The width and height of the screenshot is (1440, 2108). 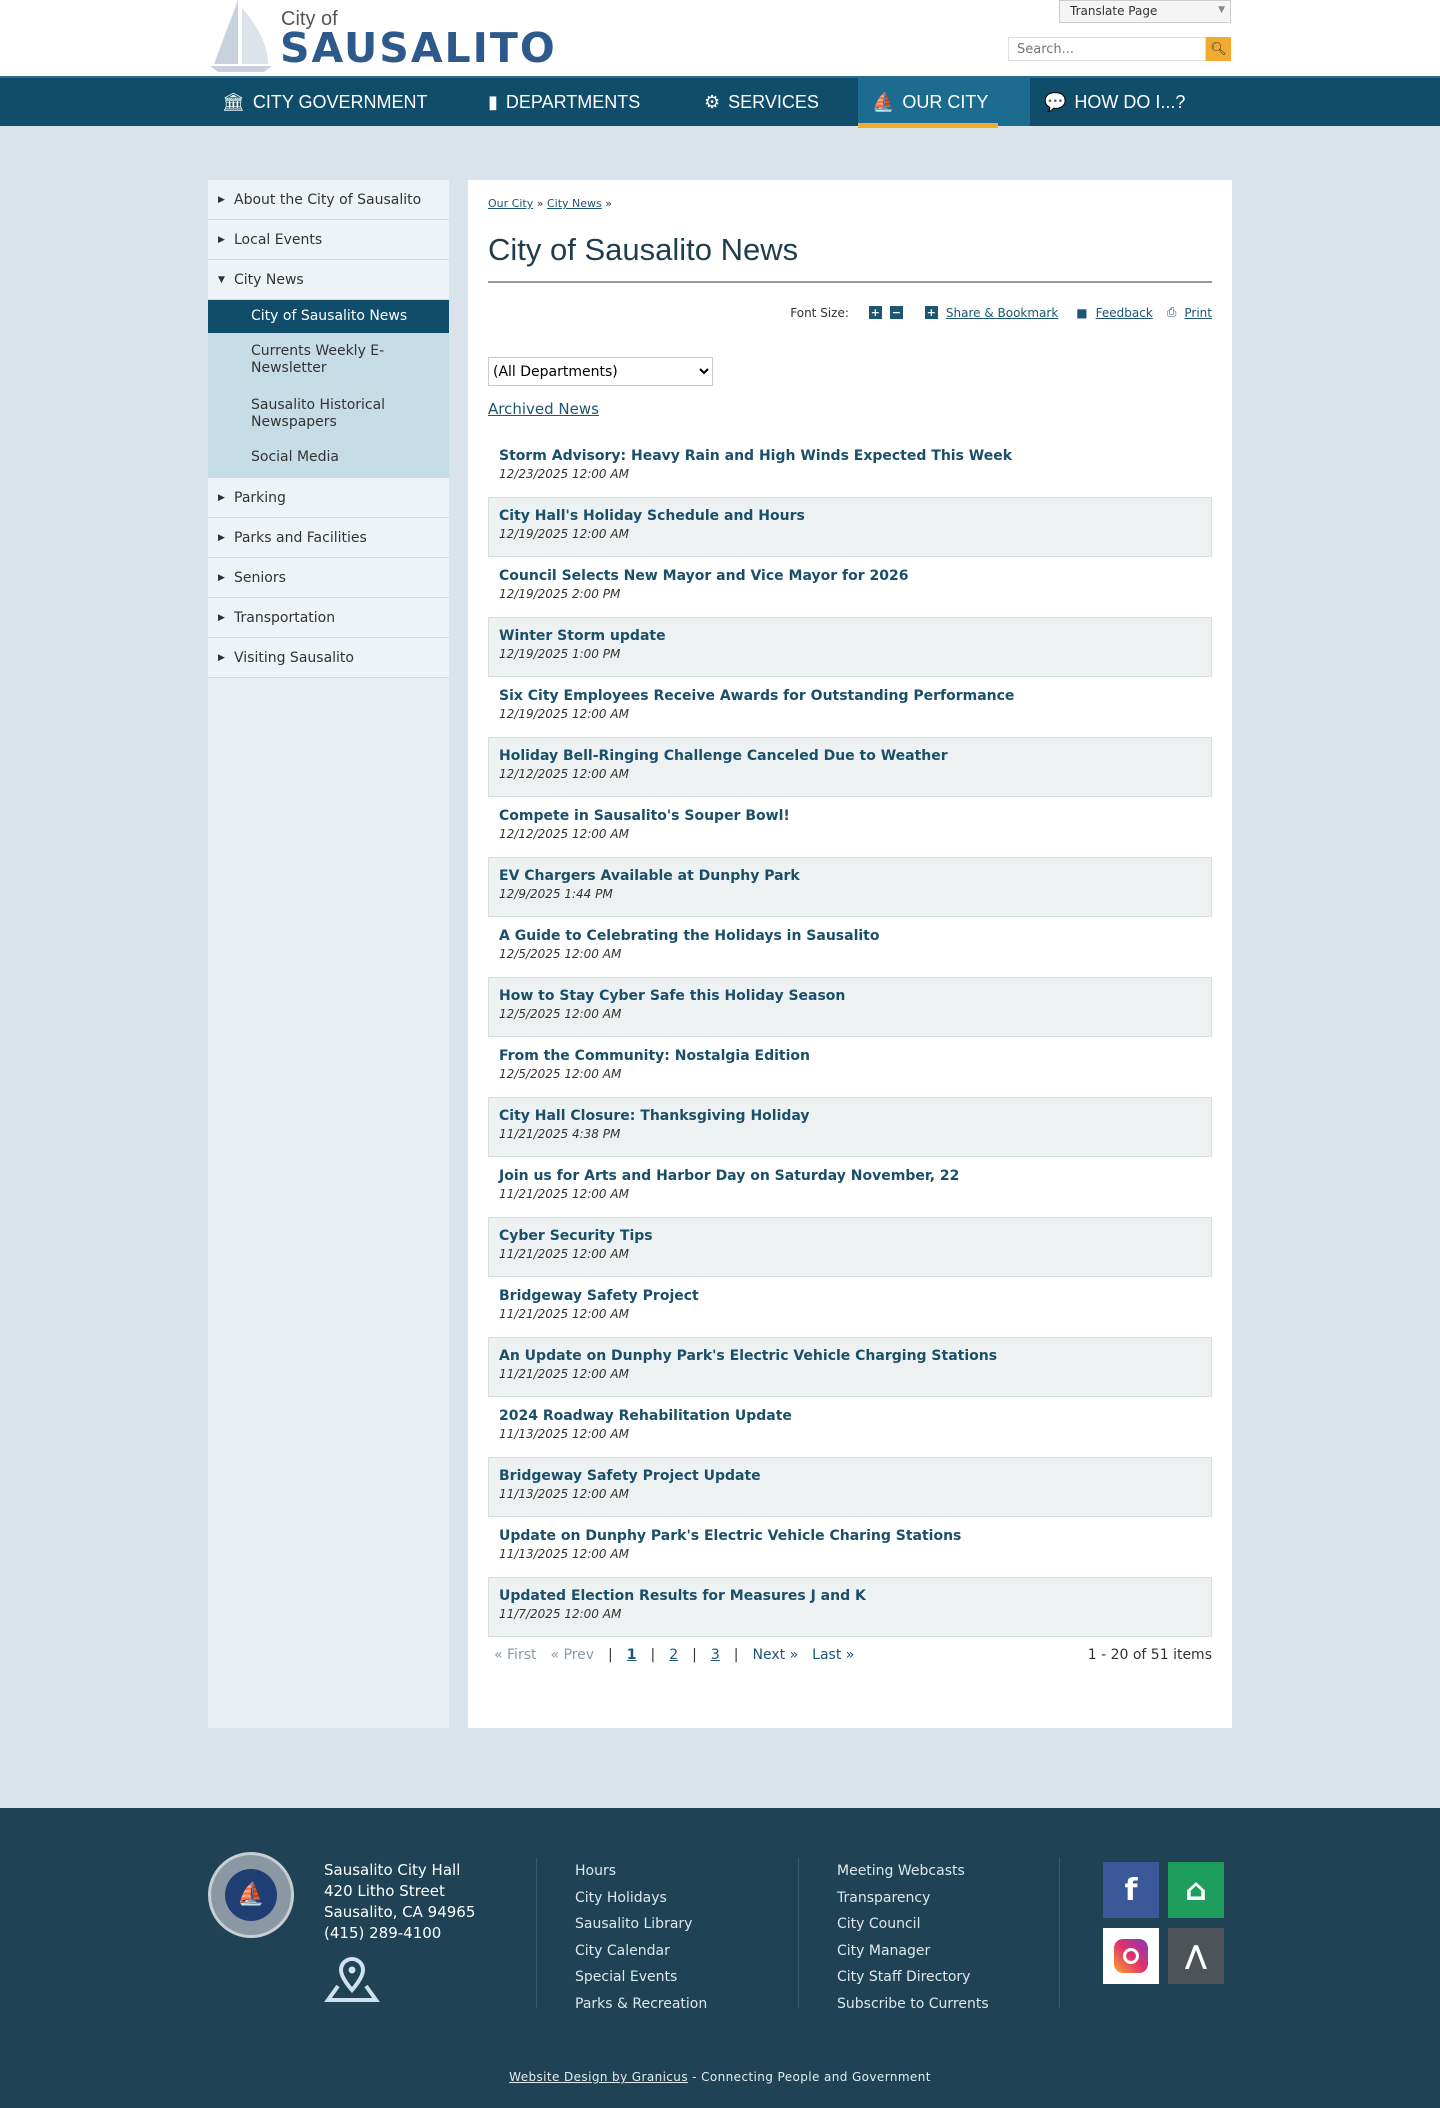 I want to click on pager-first: « First, so click(x=515, y=1655).